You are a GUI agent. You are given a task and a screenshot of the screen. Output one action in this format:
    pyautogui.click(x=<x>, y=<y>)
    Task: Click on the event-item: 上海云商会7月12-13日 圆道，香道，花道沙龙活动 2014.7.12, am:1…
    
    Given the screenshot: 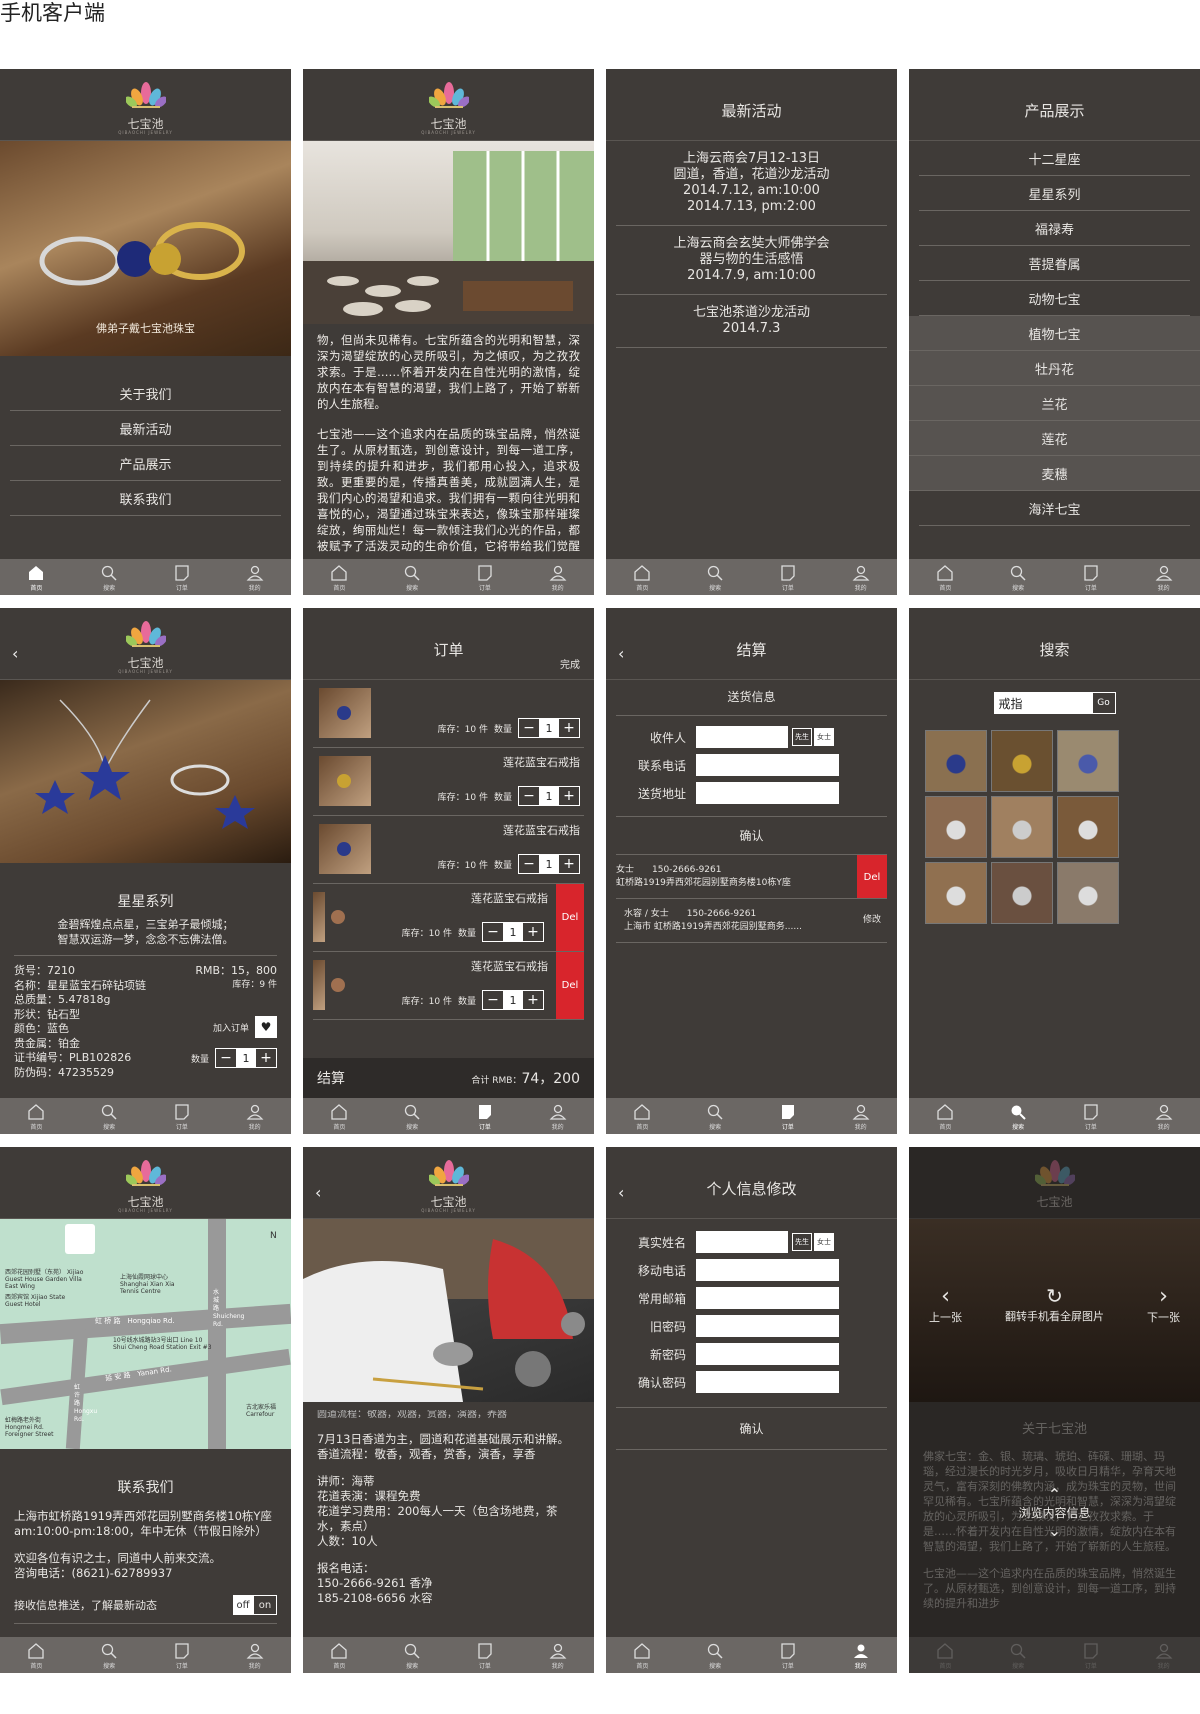 What is the action you would take?
    pyautogui.click(x=751, y=183)
    